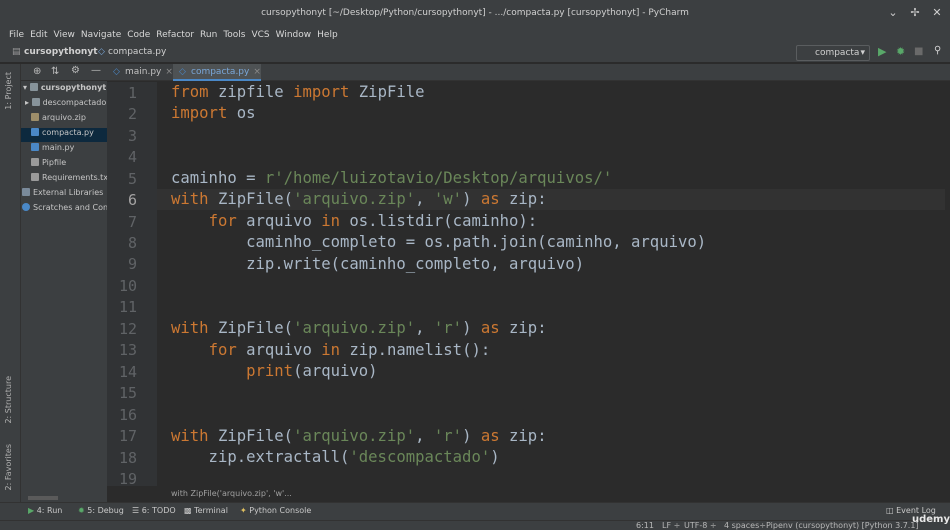 This screenshot has width=950, height=530. Describe the element at coordinates (354, 199) in the screenshot. I see `code-token: 'arquivo.zip'` at that location.